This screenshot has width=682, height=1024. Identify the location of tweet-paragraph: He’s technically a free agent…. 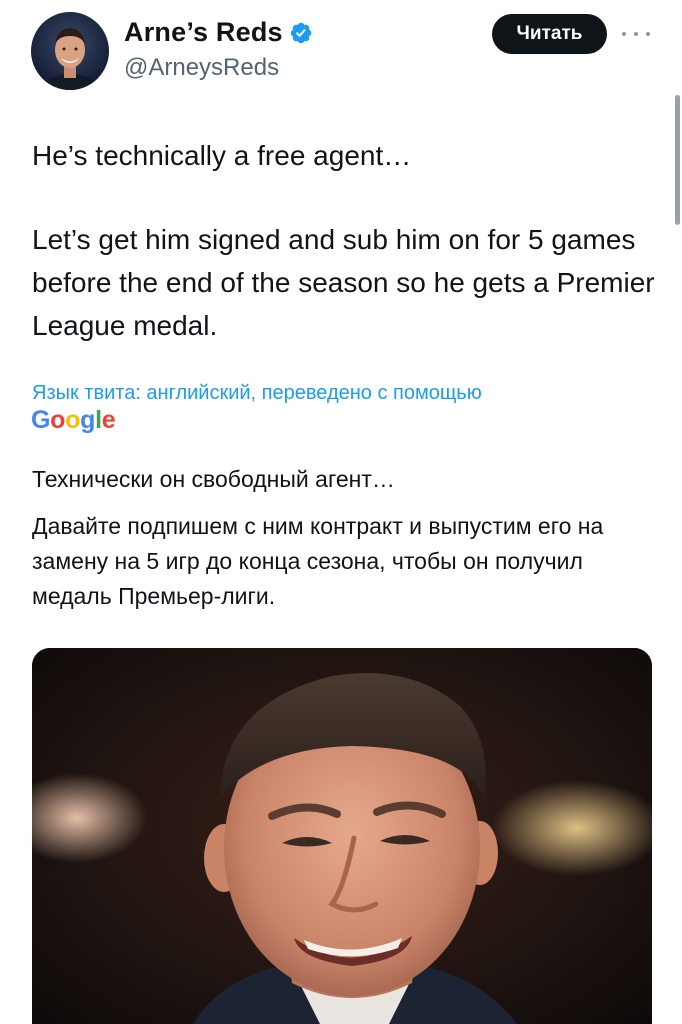
(222, 155).